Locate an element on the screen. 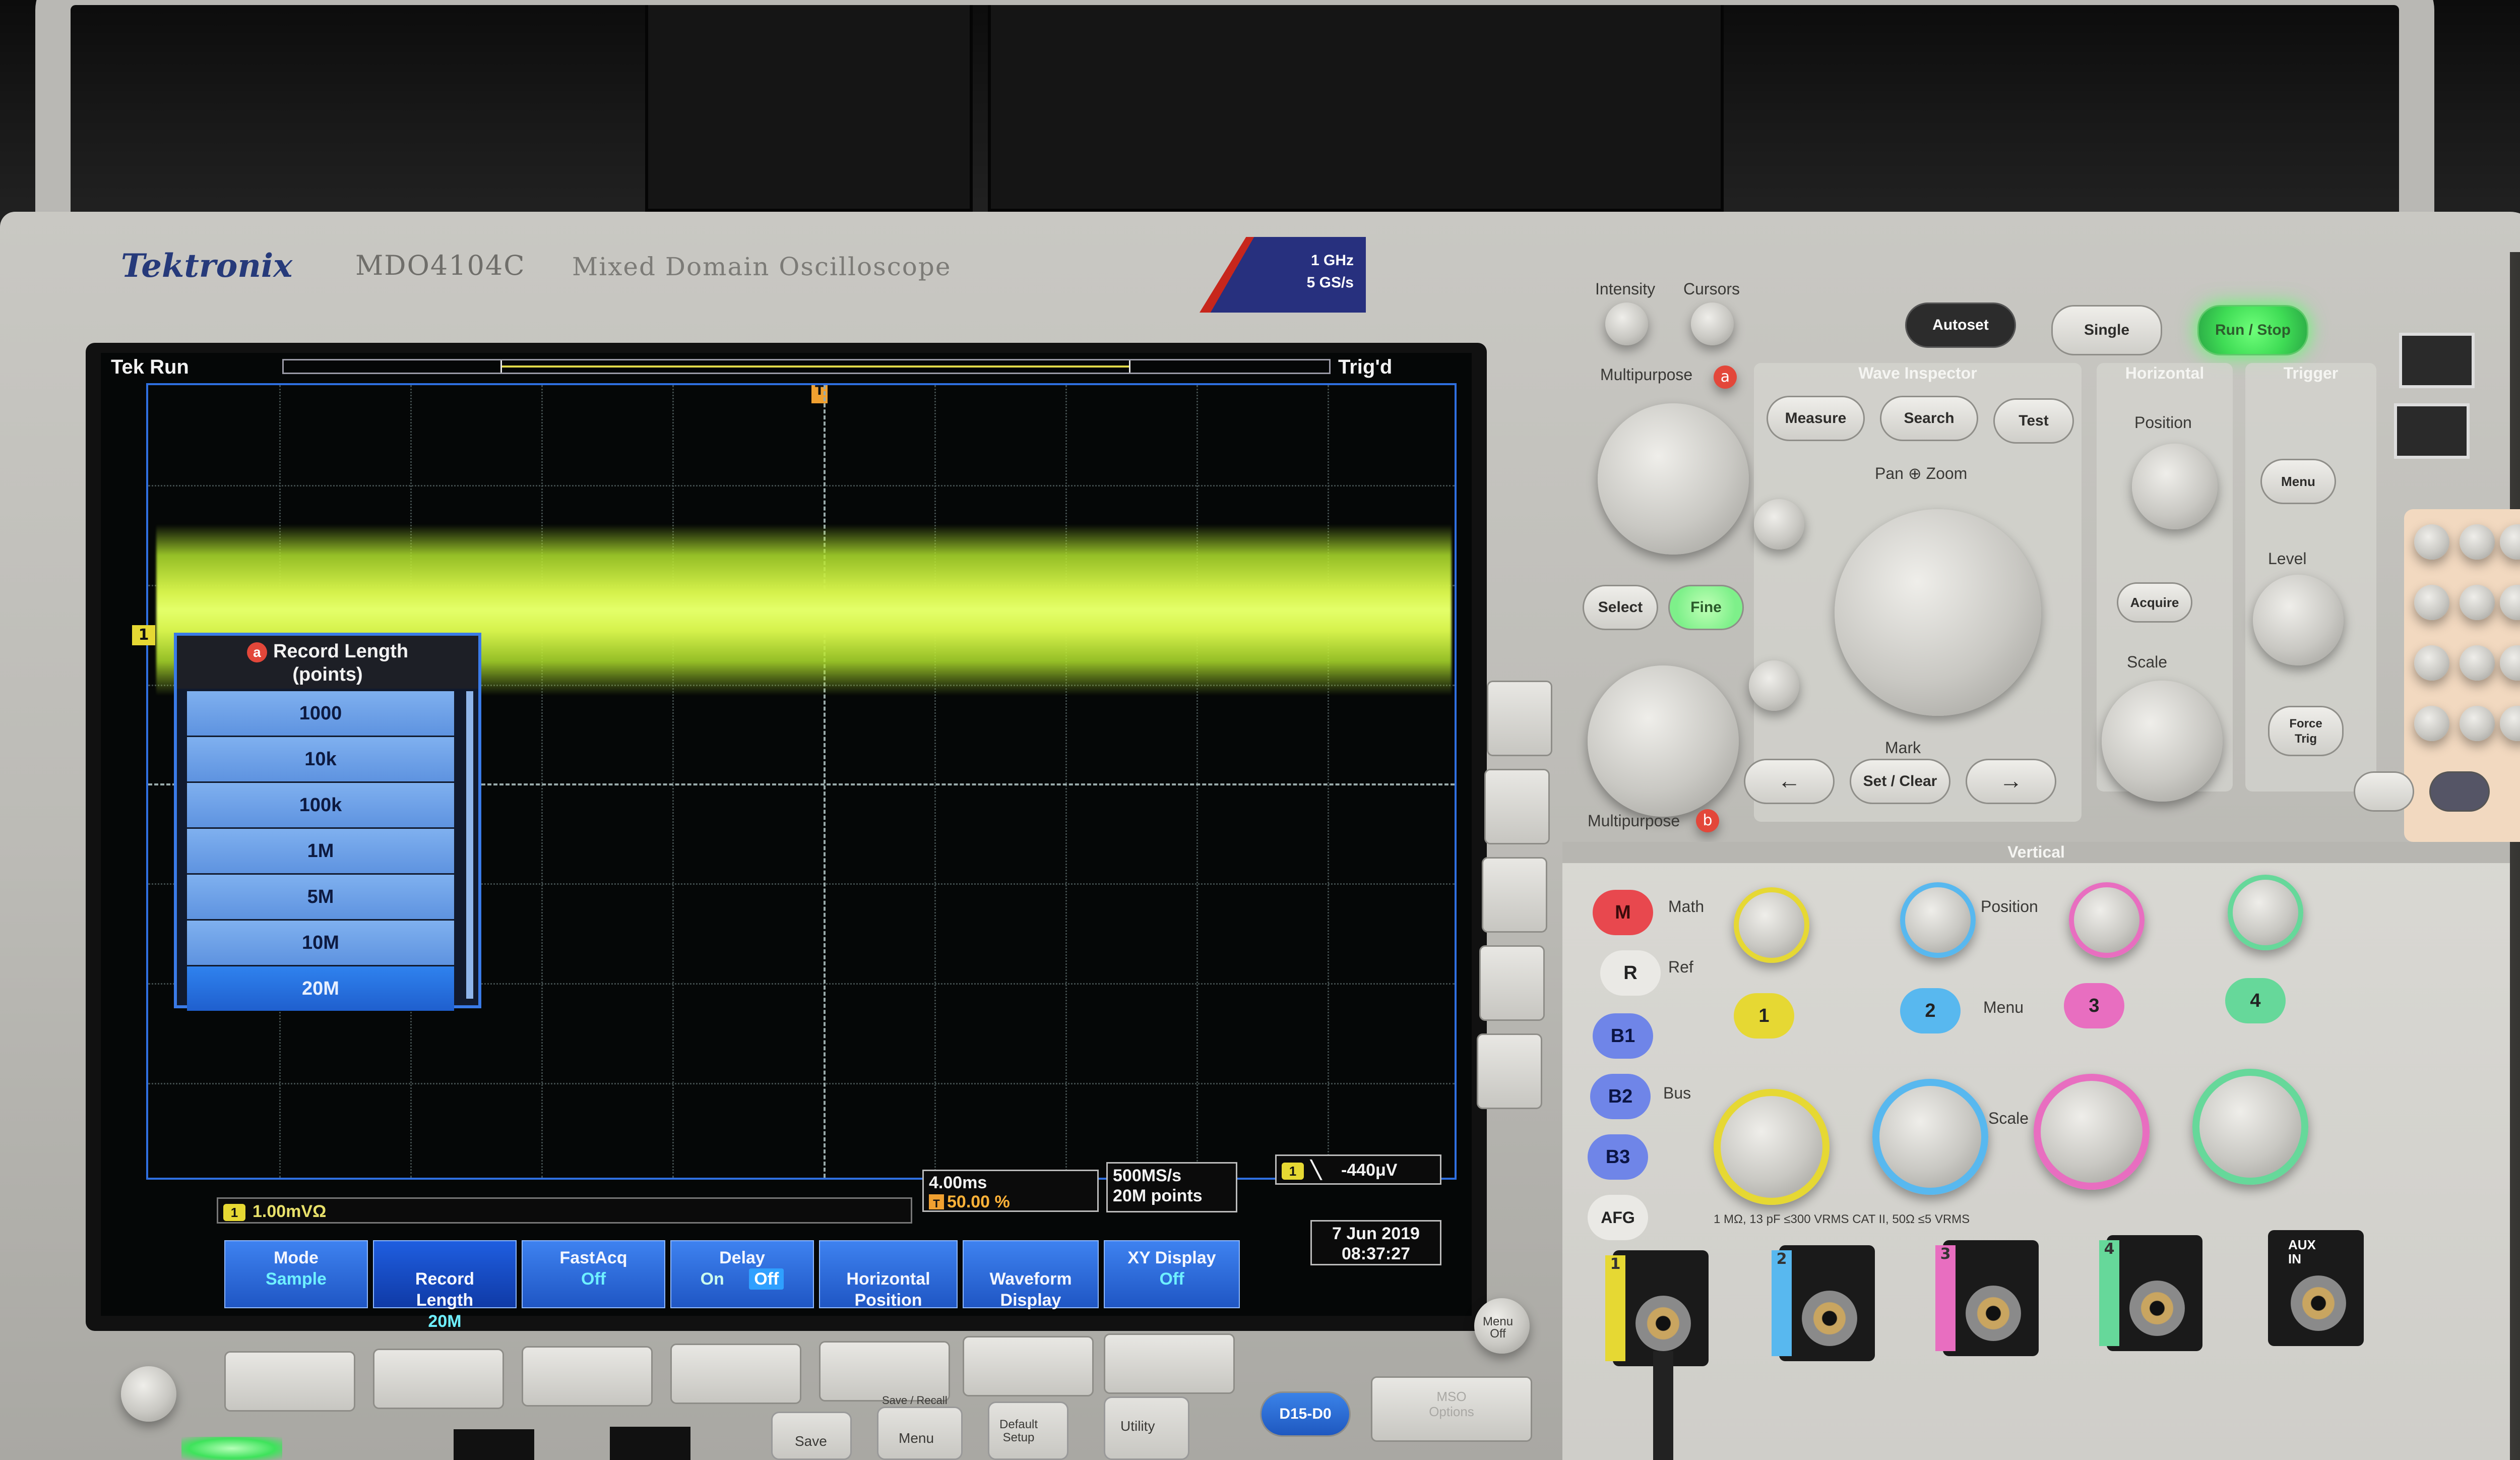  horizontal-readout: 4.00ms T 50.00 % is located at coordinates (1011, 1191).